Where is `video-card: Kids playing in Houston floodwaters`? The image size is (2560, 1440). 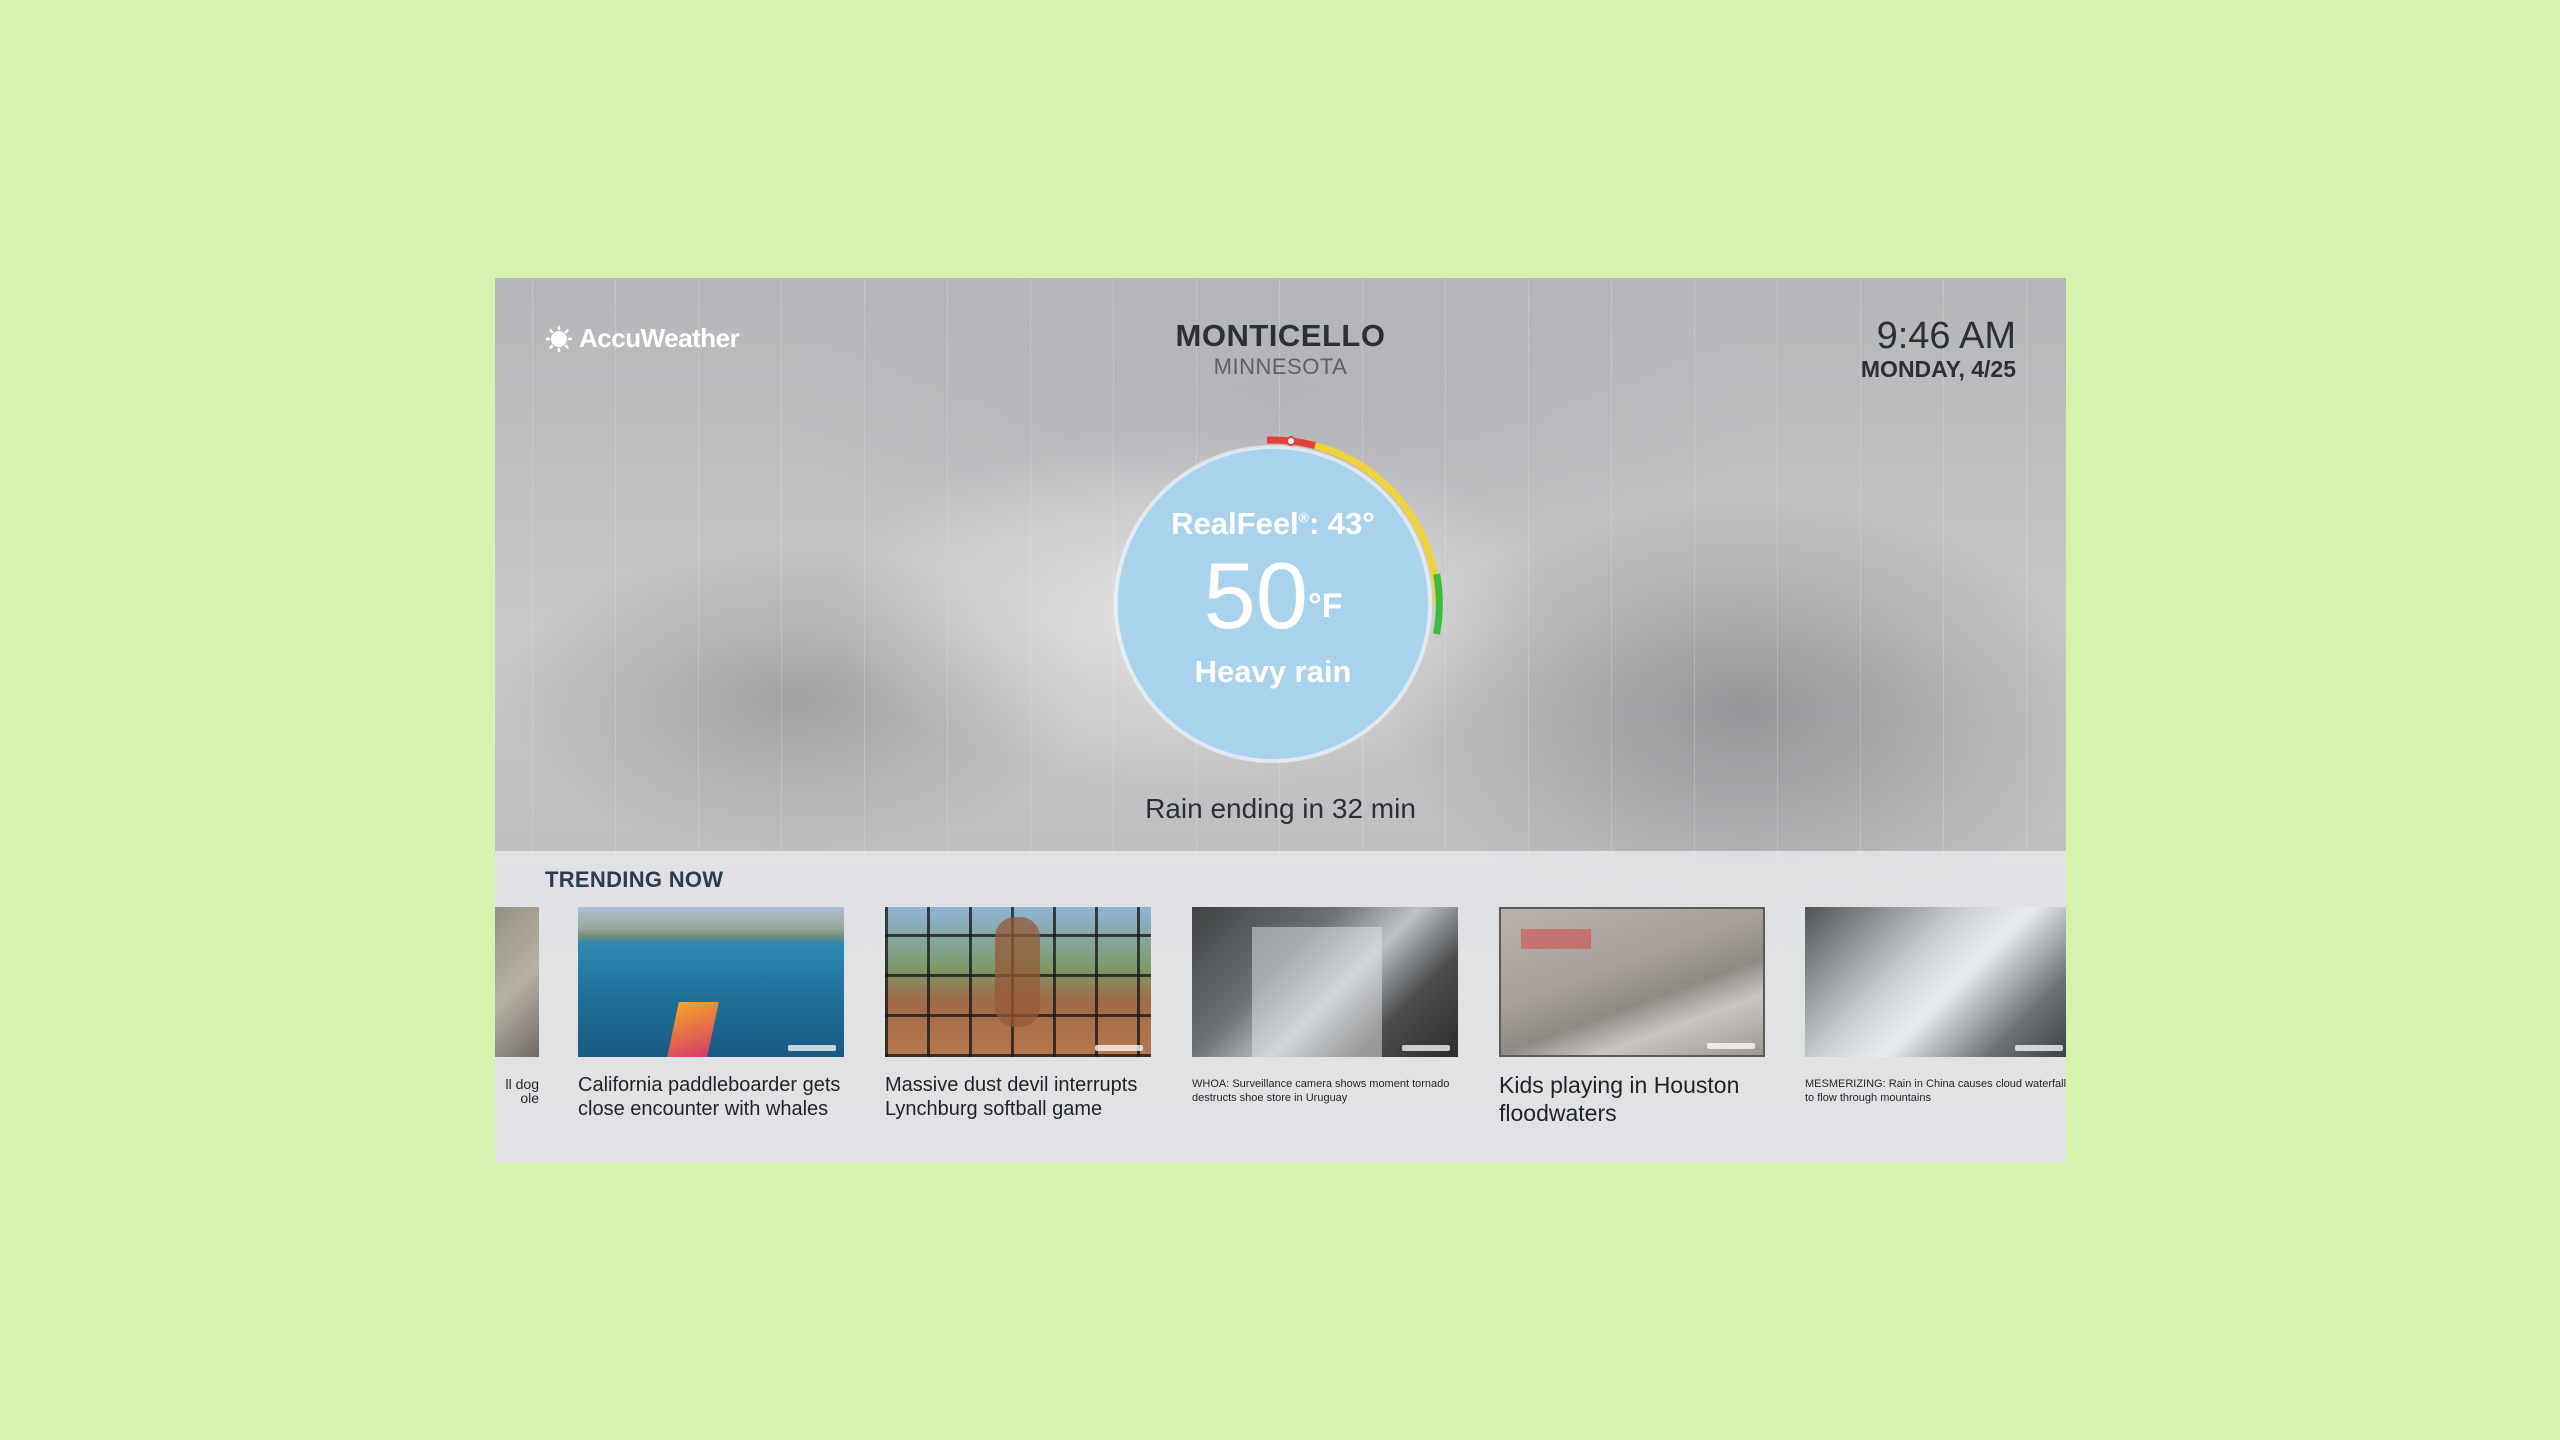
video-card: Kids playing in Houston floodwaters is located at coordinates (1632, 1017).